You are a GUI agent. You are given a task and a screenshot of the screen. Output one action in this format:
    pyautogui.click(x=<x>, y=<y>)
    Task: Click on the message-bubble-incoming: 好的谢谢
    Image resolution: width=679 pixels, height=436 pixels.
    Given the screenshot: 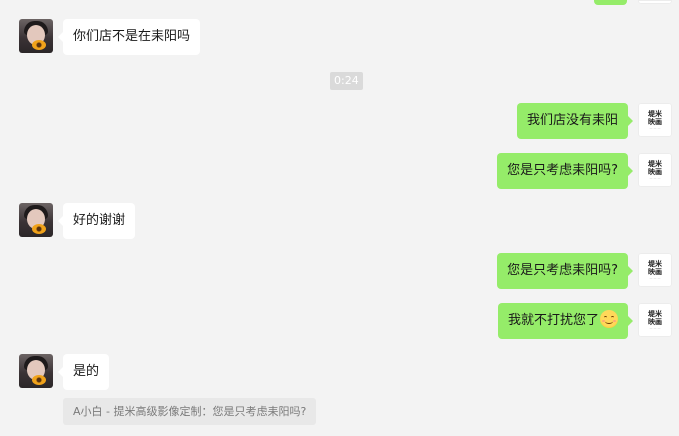 What is the action you would take?
    pyautogui.click(x=96, y=221)
    